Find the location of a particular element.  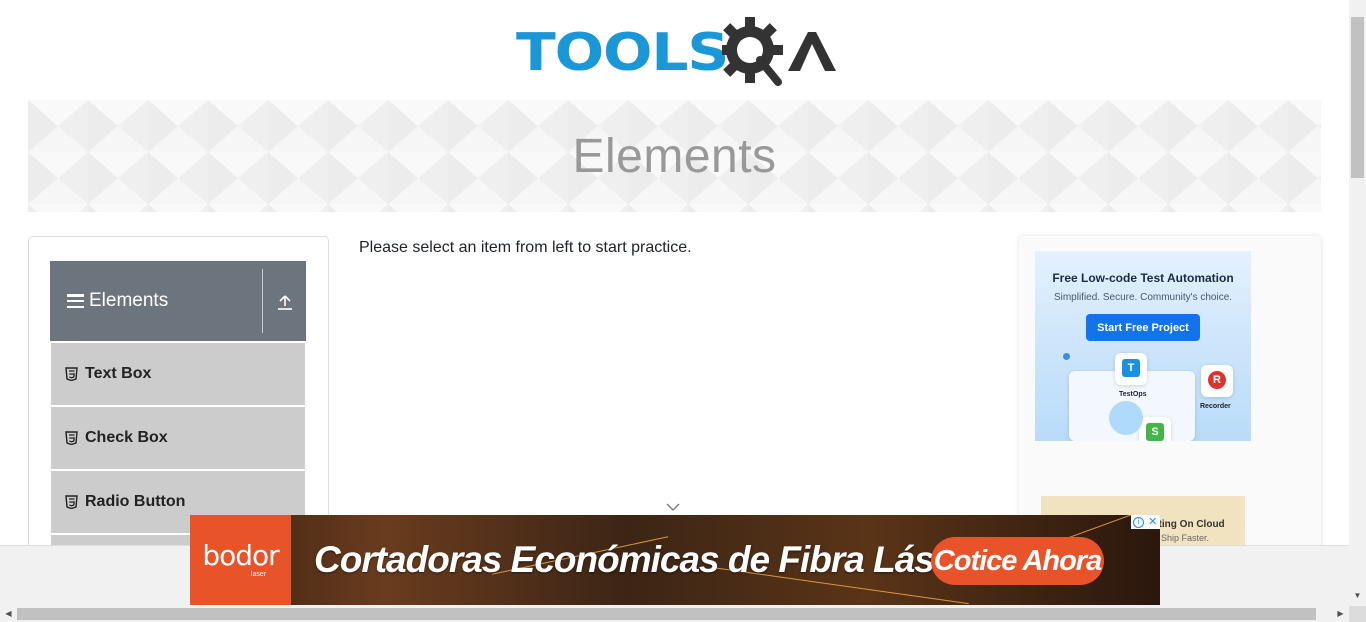

nav-group-label: Elements is located at coordinates (129, 300).